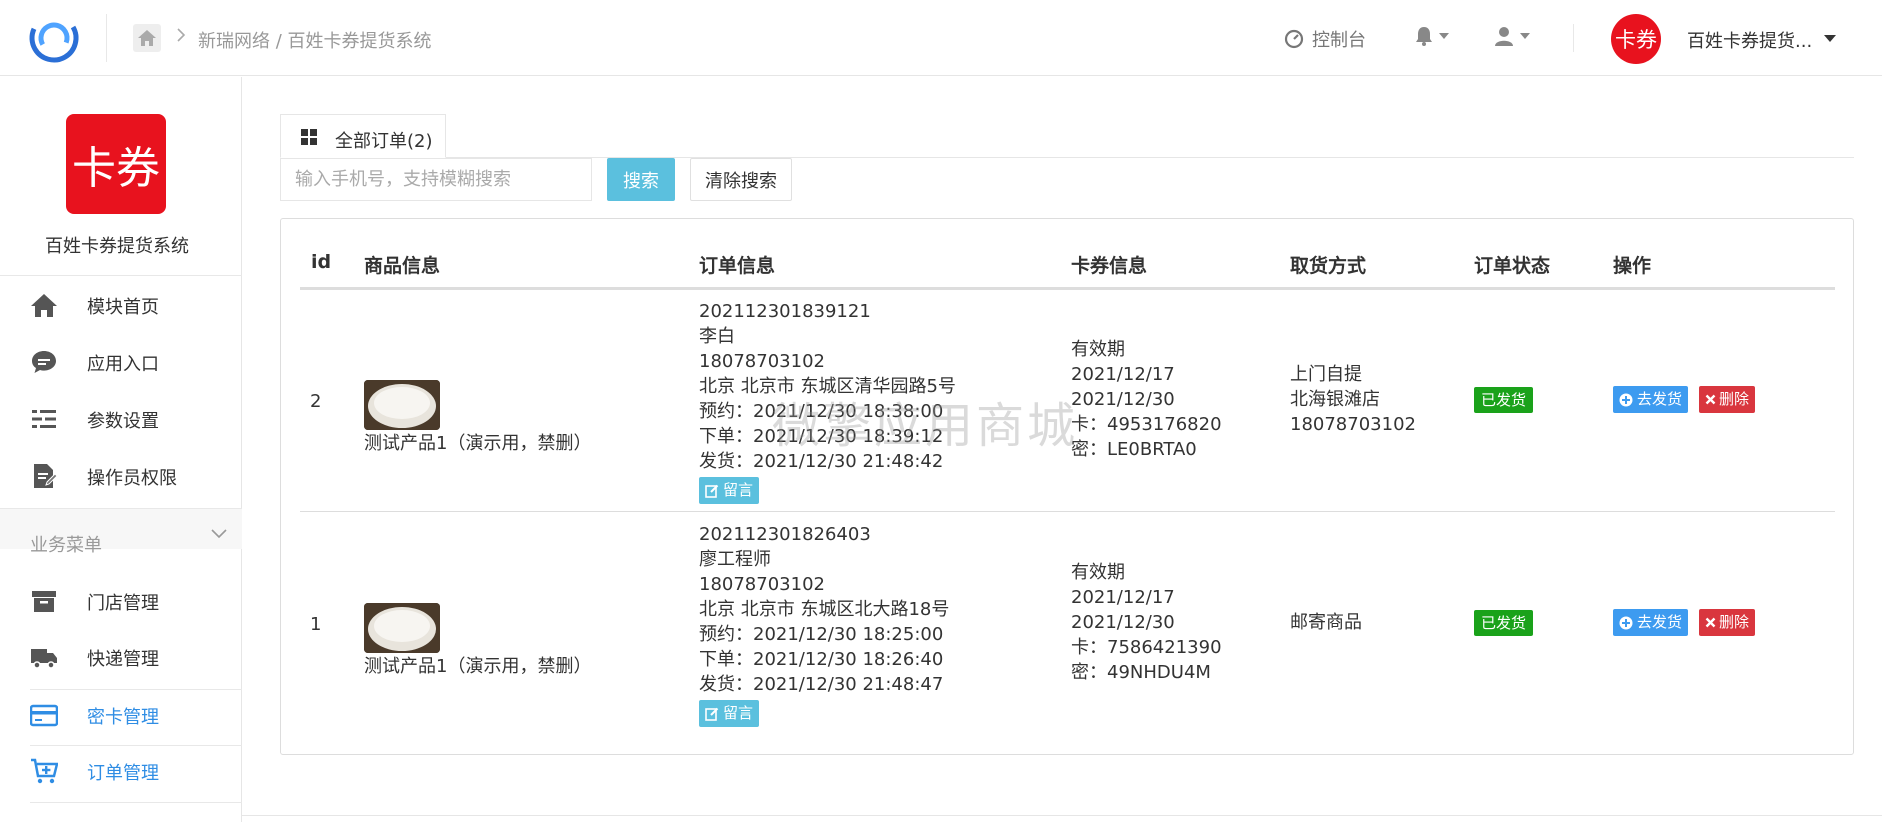 This screenshot has height=822, width=1882. What do you see at coordinates (1339, 40) in the screenshot?
I see `console-label: 控制台` at bounding box center [1339, 40].